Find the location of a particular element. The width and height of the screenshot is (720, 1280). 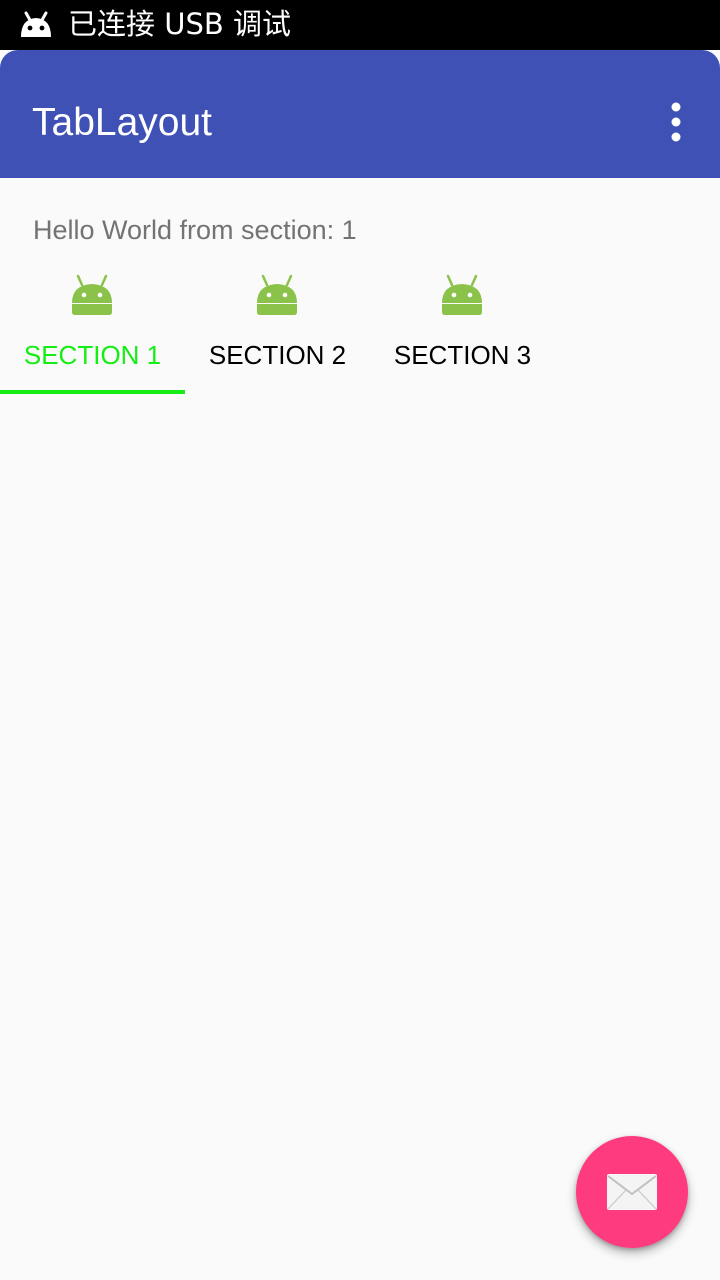

tab-section-3: SECTION 3 is located at coordinates (462, 326).